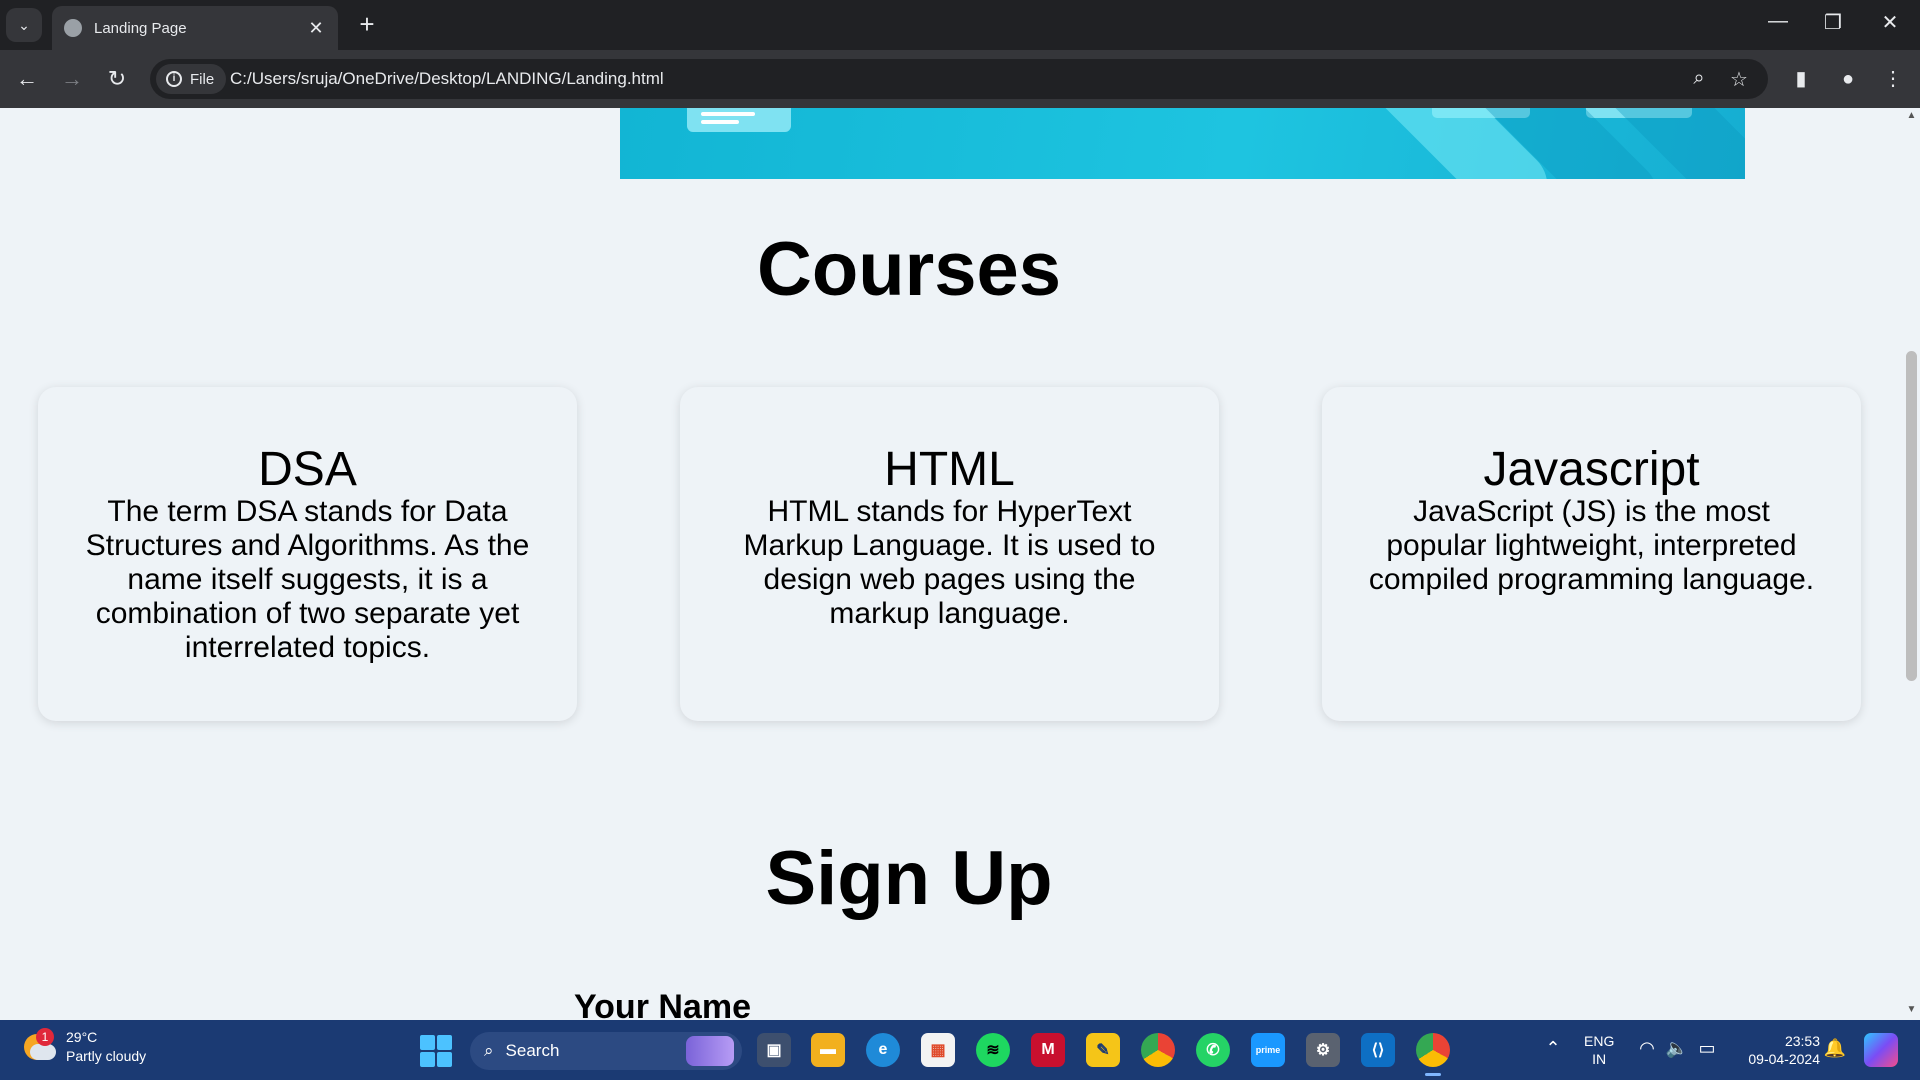  Describe the element at coordinates (195, 28) in the screenshot. I see `browser-tab: Landing Page ✕` at that location.